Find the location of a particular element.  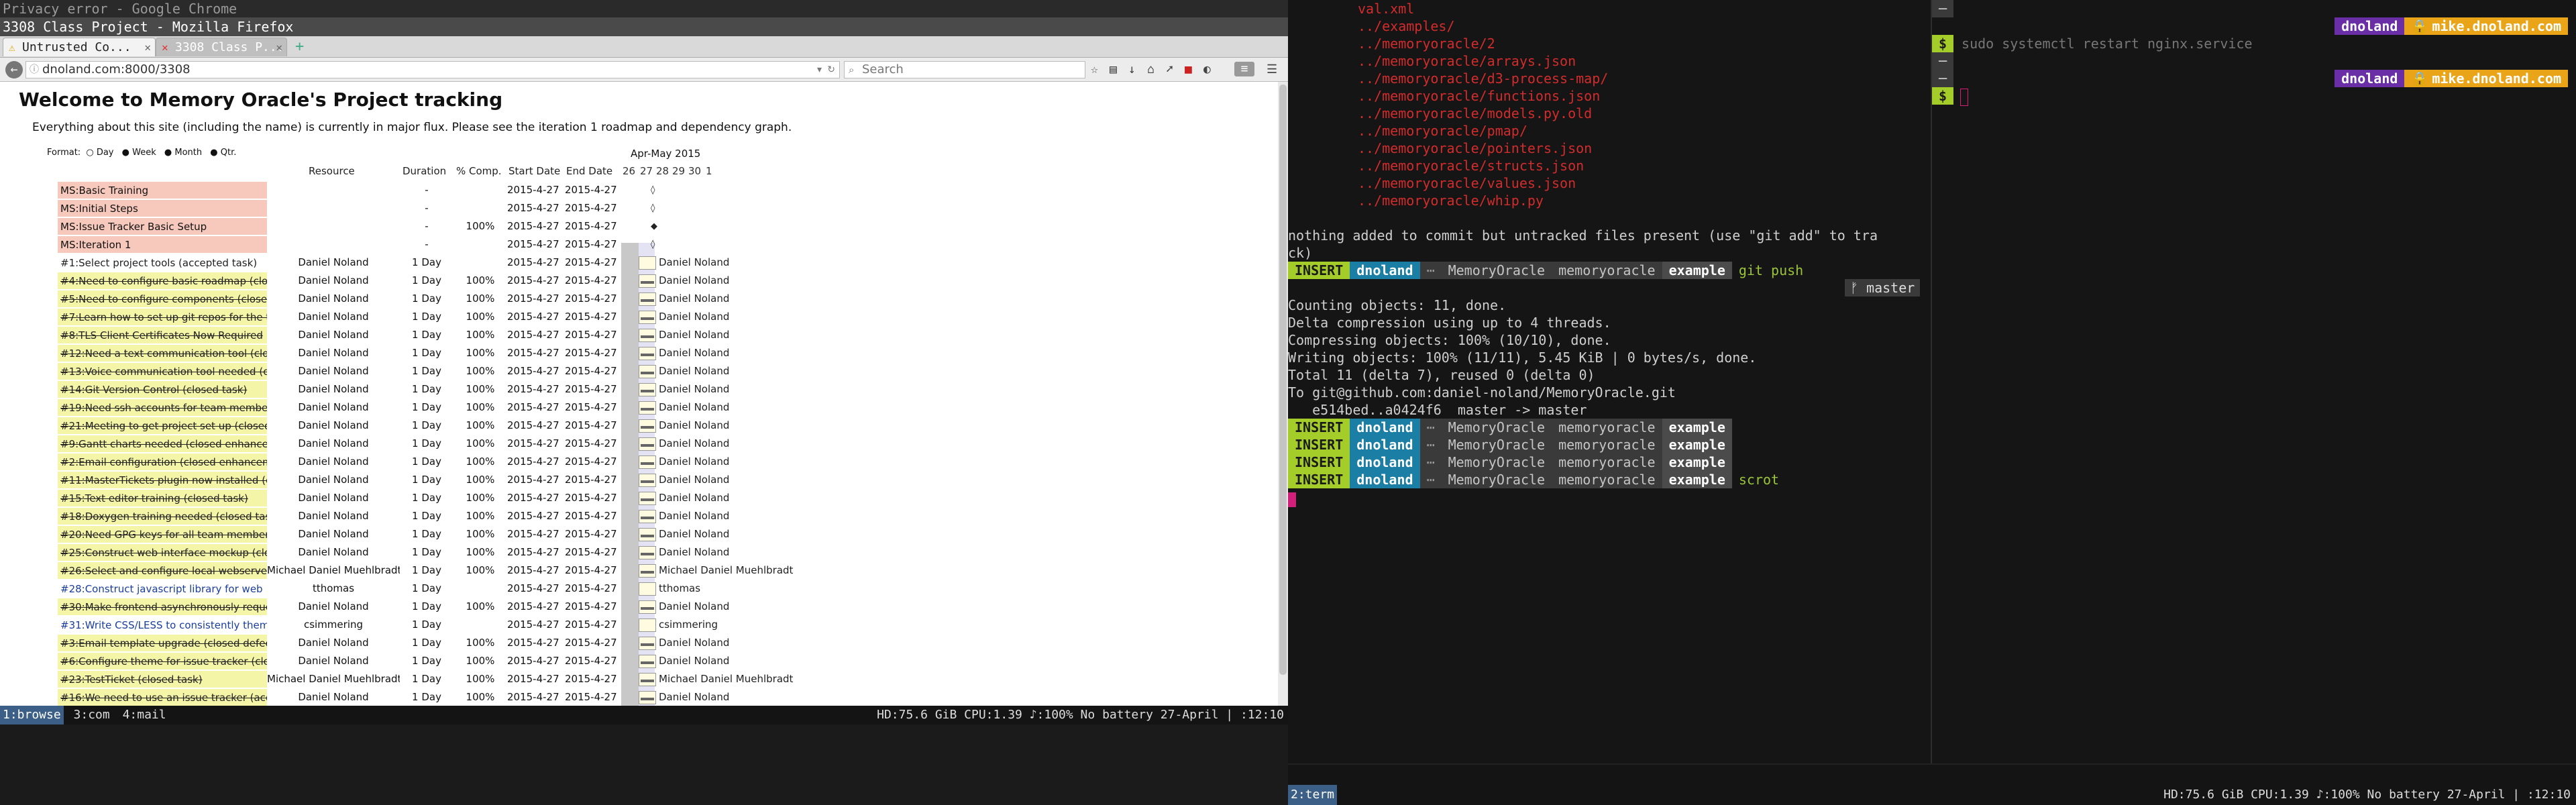

download-icon: ↓ is located at coordinates (1132, 69).